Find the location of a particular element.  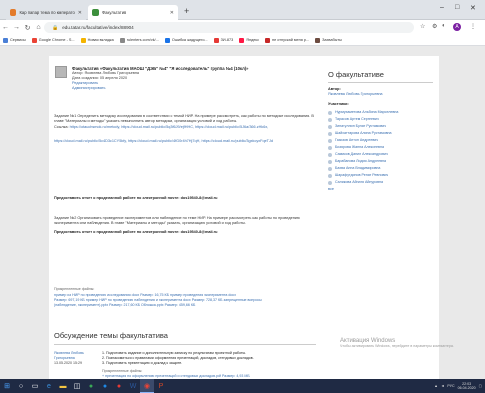

tab-1: Кар папар тема по кмператом ✕ is located at coordinates (46, 12).